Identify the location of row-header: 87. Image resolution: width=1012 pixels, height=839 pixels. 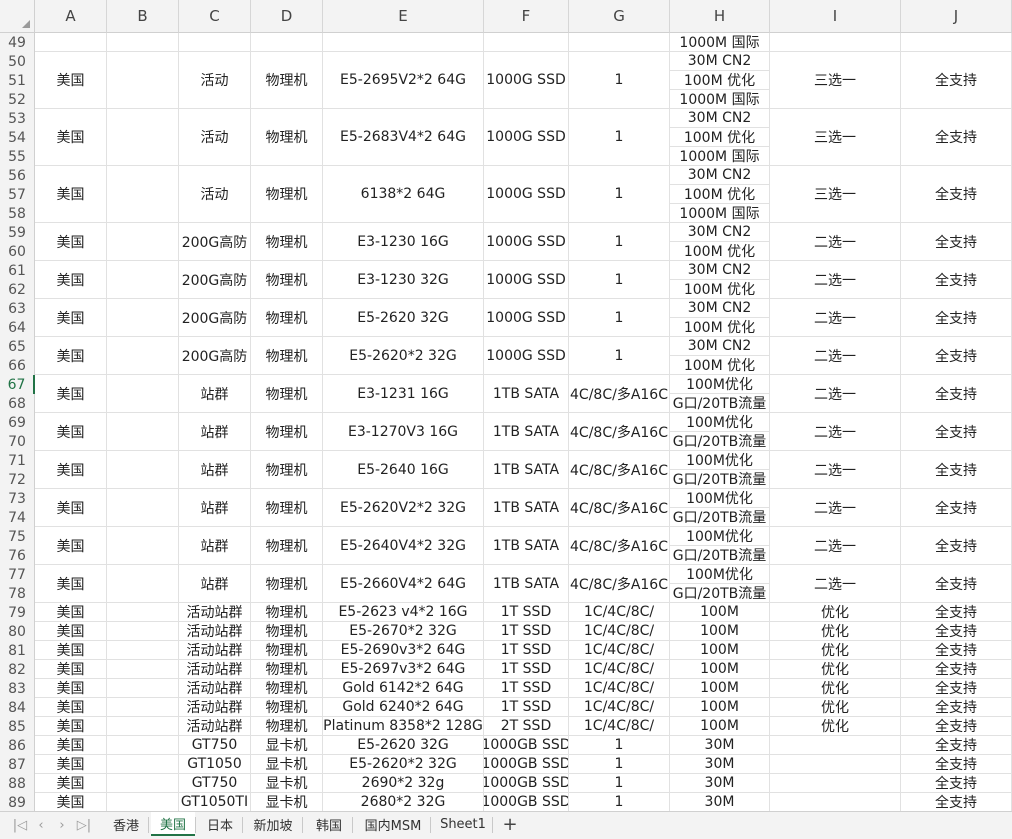
(17, 764).